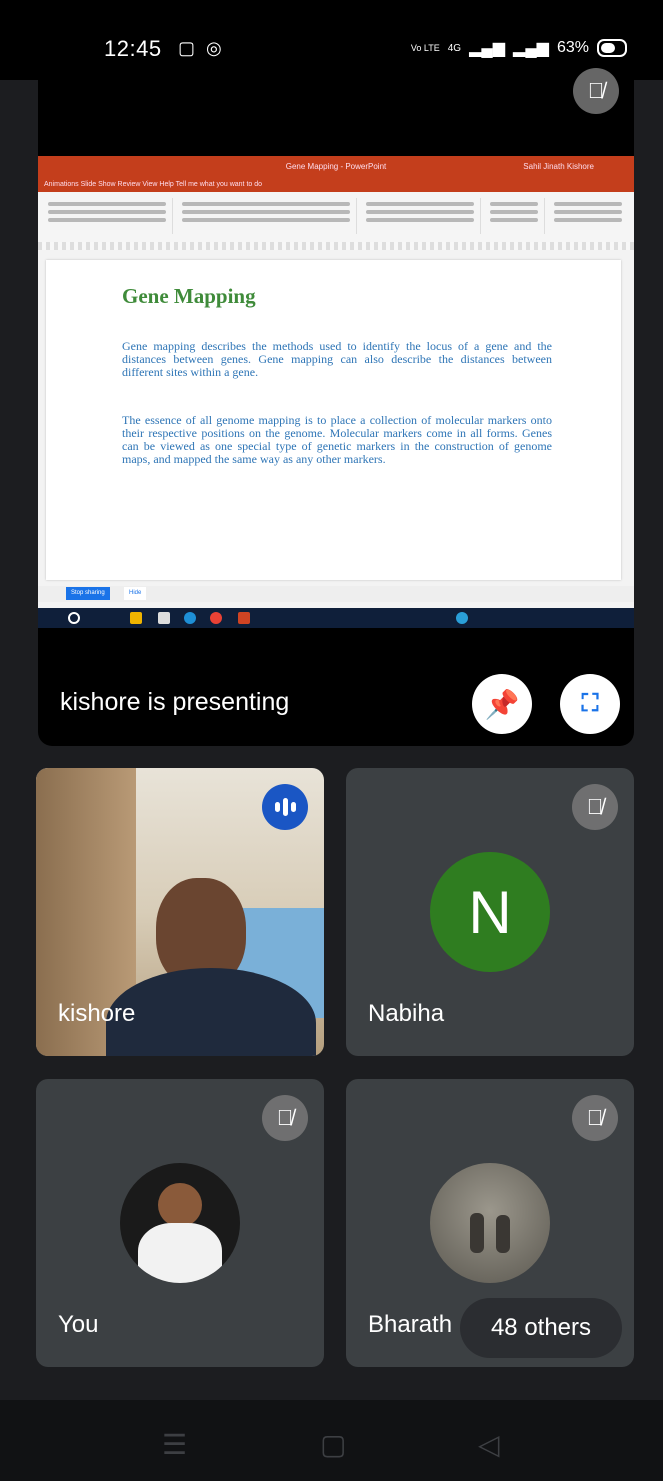 Image resolution: width=663 pixels, height=1481 pixels. I want to click on participant-tile-you: 🎙̸ You, so click(180, 1223).